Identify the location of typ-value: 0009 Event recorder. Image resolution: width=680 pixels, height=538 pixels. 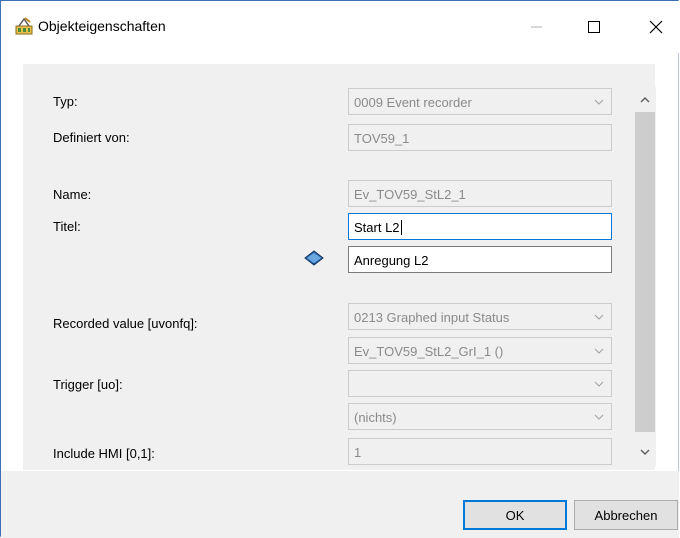
(413, 102).